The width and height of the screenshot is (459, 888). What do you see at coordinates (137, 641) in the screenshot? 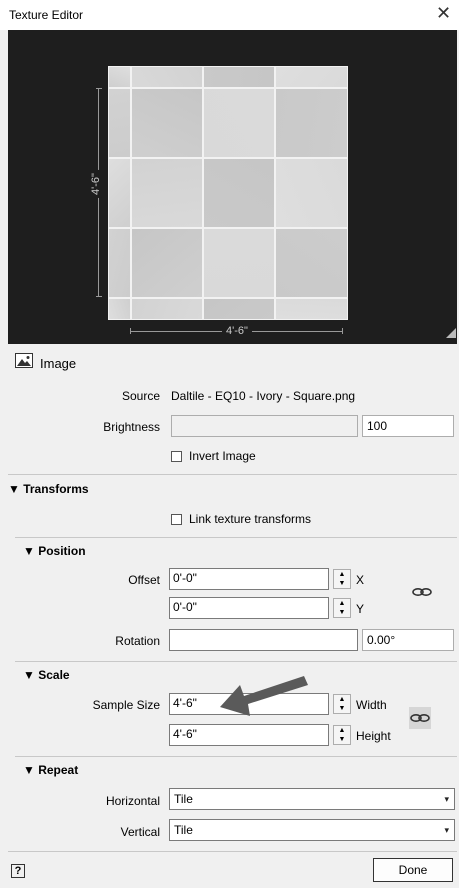
I see `rotation-label: Rotation` at bounding box center [137, 641].